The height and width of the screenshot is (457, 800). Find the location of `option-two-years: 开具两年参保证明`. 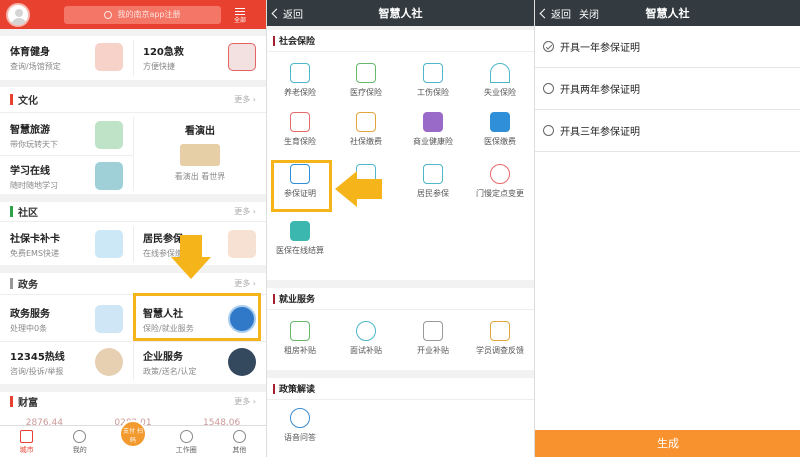

option-two-years: 开具两年参保证明 is located at coordinates (667, 89).